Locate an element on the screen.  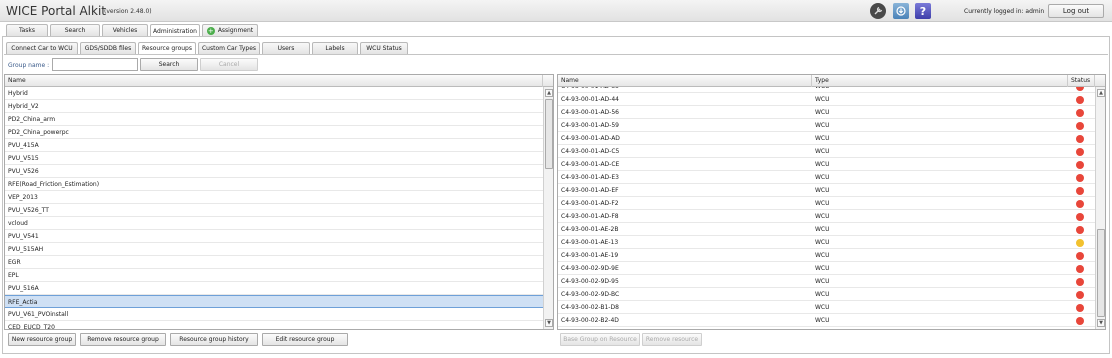
table-row: PVU_V526 is located at coordinates (274, 171).